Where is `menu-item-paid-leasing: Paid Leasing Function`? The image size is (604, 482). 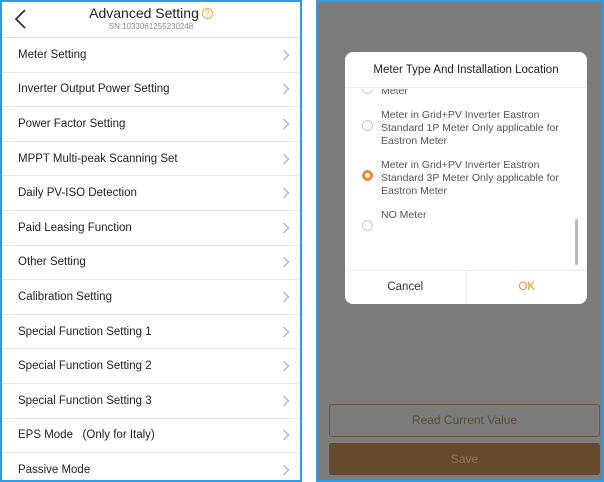 menu-item-paid-leasing: Paid Leasing Function is located at coordinates (151, 228).